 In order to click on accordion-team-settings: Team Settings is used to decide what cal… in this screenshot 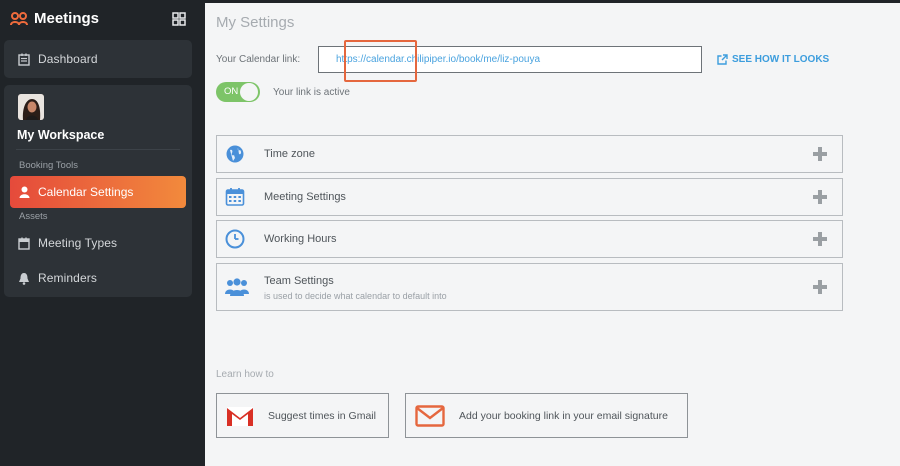, I will do `click(529, 287)`.